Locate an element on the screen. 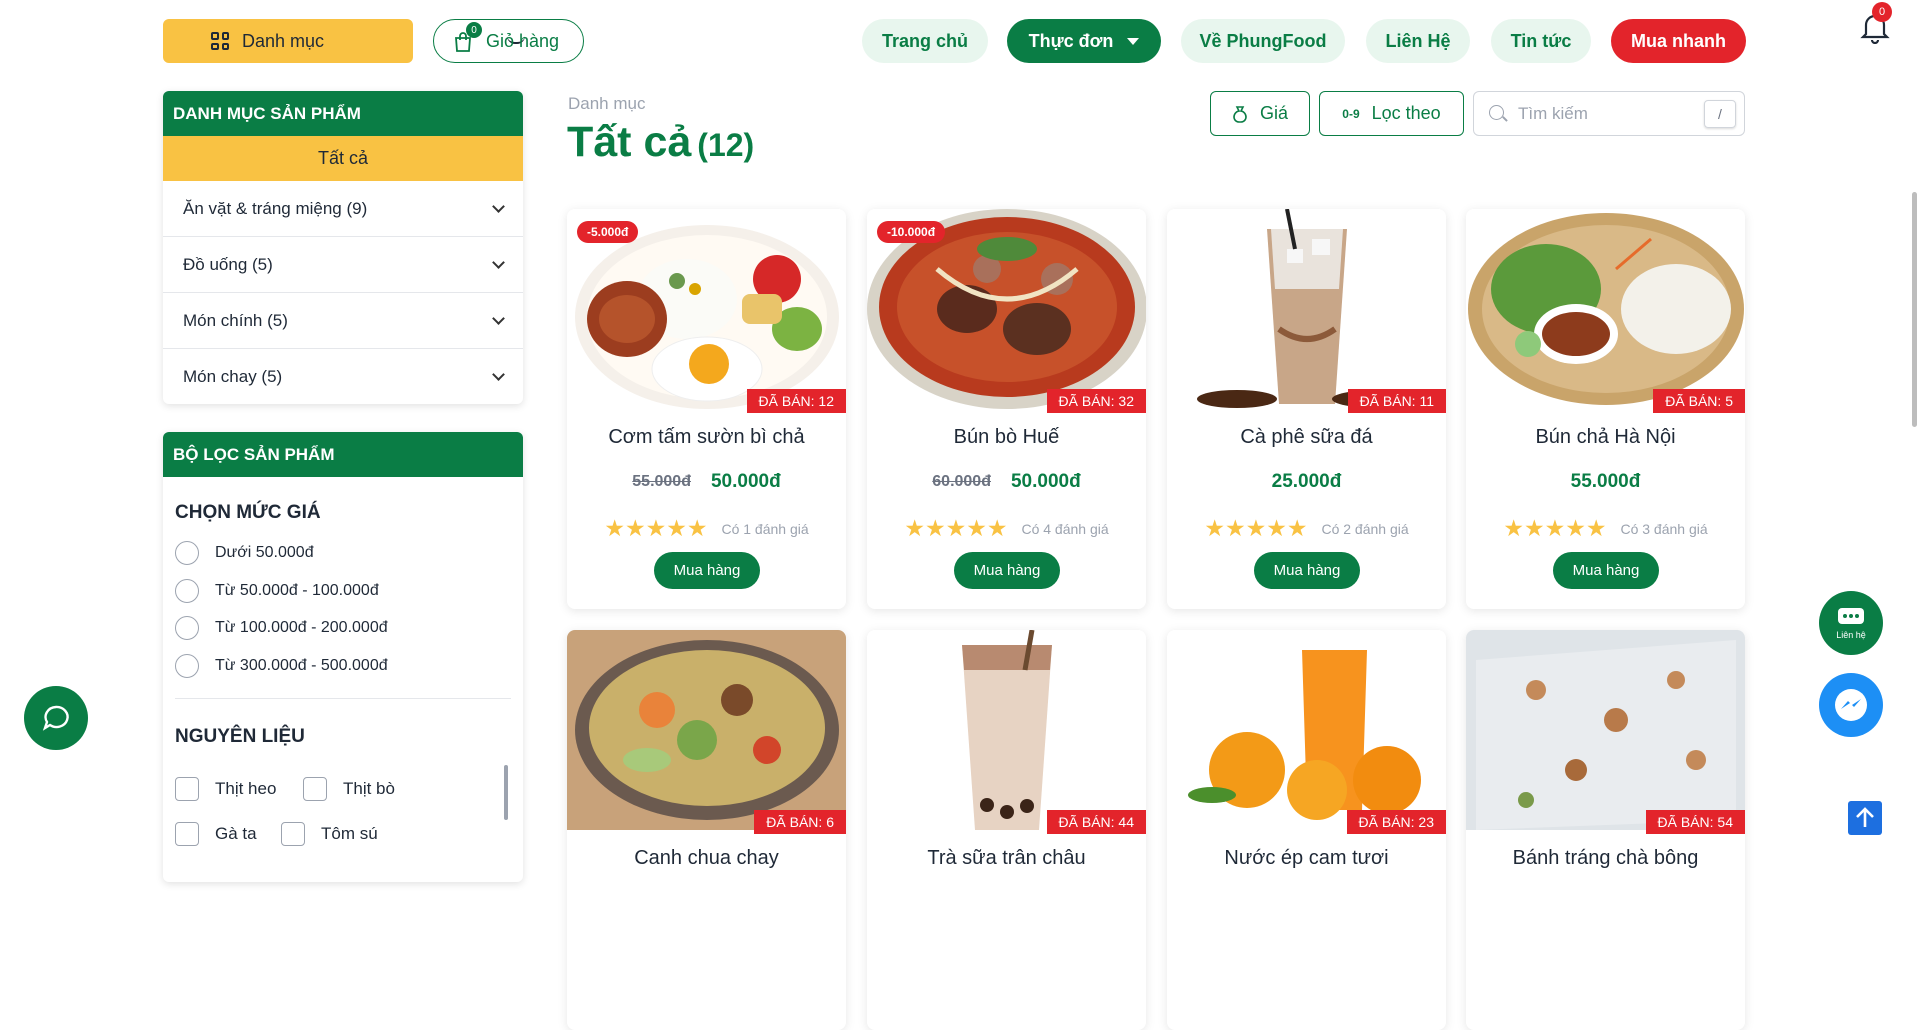 Image resolution: width=1918 pixels, height=1030 pixels. category-item-drinks: Đồ uống (5) is located at coordinates (343, 265).